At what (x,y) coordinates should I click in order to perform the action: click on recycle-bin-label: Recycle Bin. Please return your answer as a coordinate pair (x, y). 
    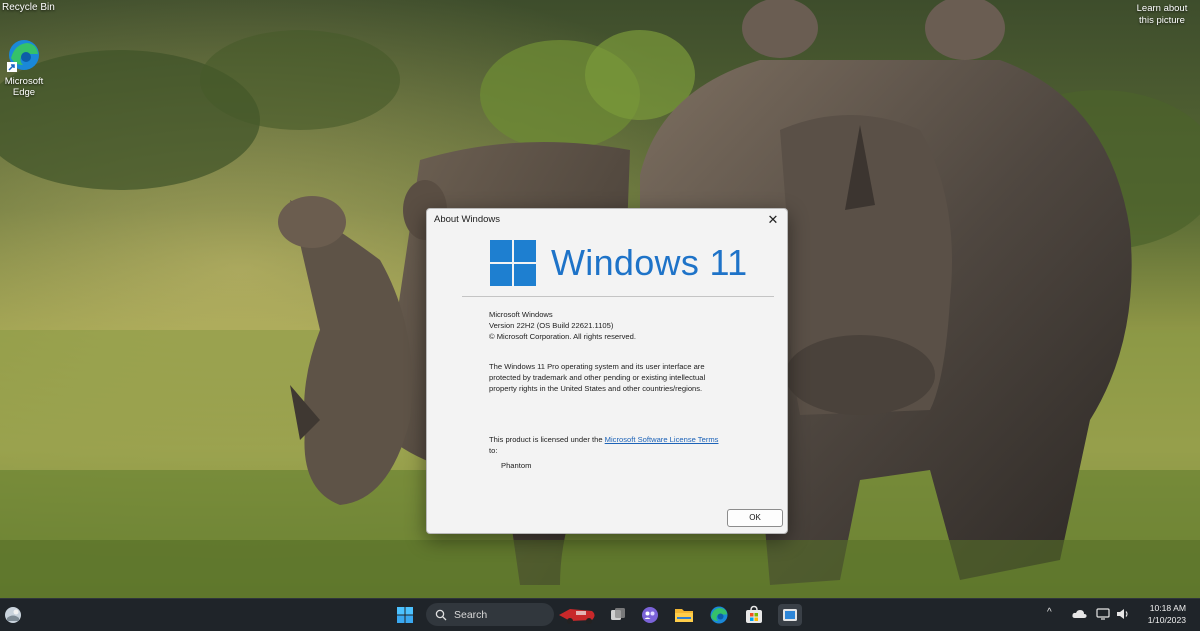
    Looking at the image, I should click on (28, 7).